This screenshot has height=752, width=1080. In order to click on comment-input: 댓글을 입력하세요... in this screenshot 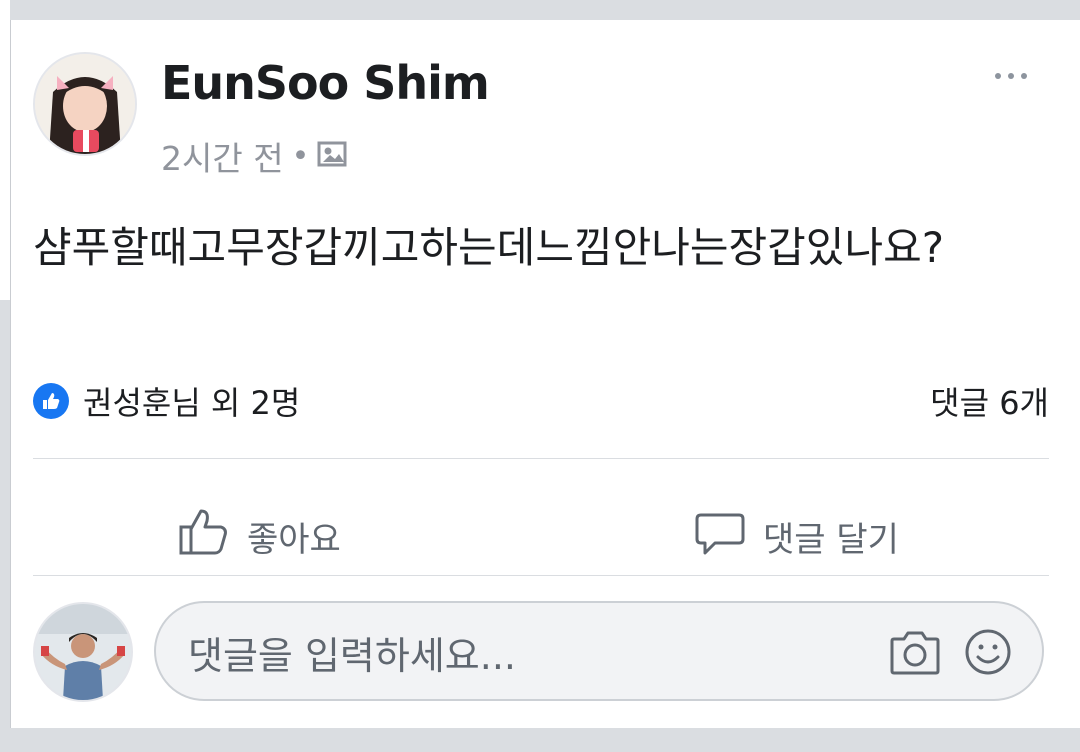, I will do `click(599, 651)`.